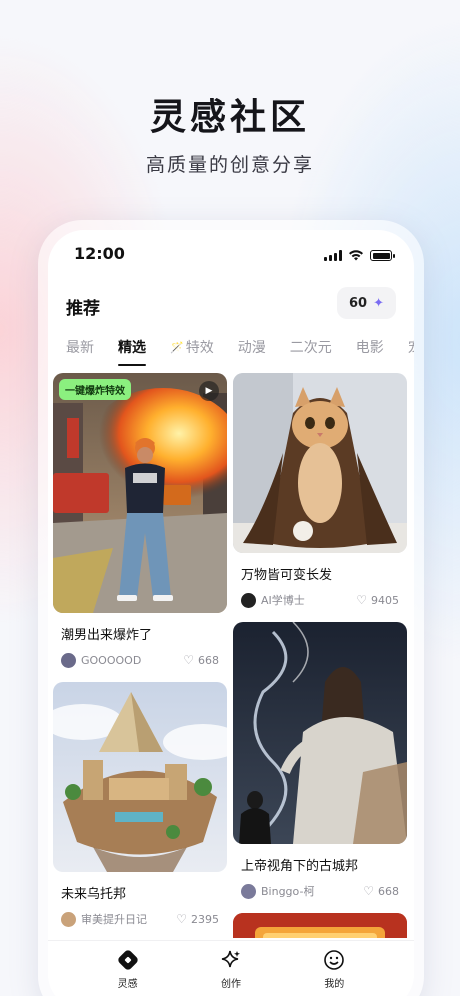  Describe the element at coordinates (320, 891) in the screenshot. I see `card-meta: Binggo-柯 ♡ 668` at that location.